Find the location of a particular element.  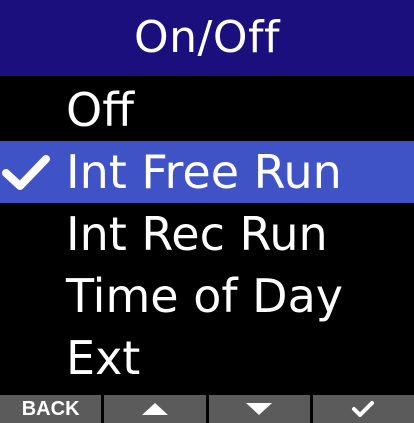

menu-item-label: Ext is located at coordinates (103, 358).